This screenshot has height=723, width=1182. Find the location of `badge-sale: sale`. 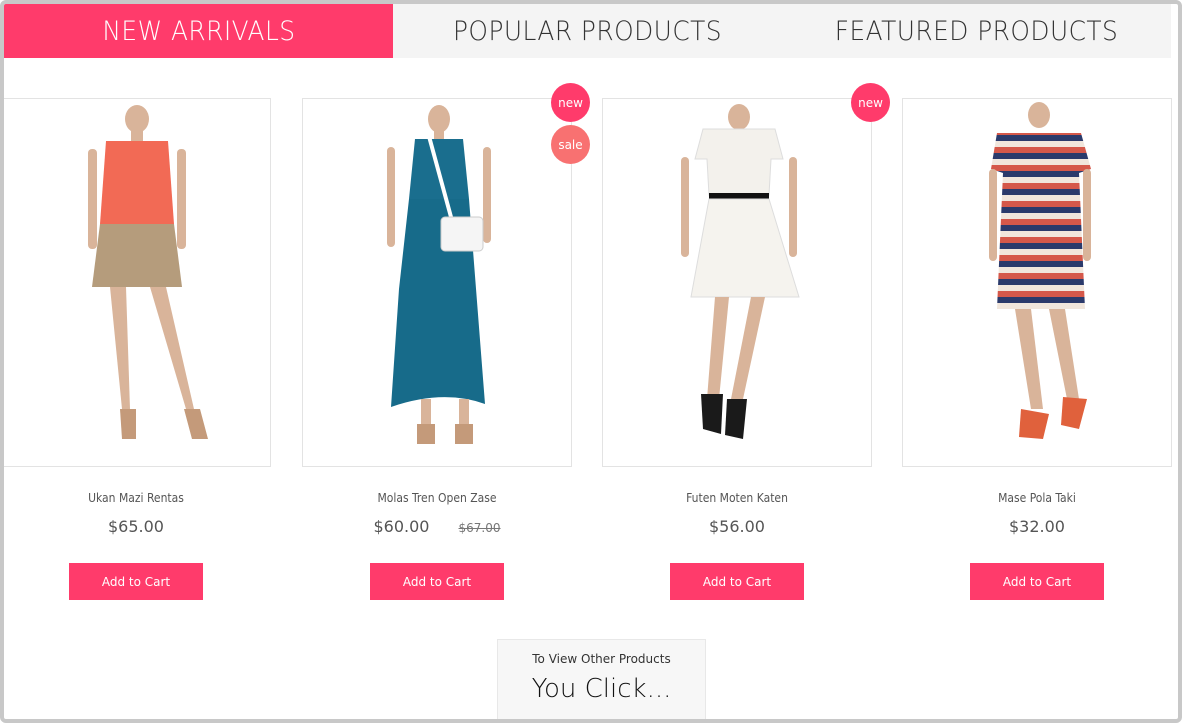

badge-sale: sale is located at coordinates (570, 144).